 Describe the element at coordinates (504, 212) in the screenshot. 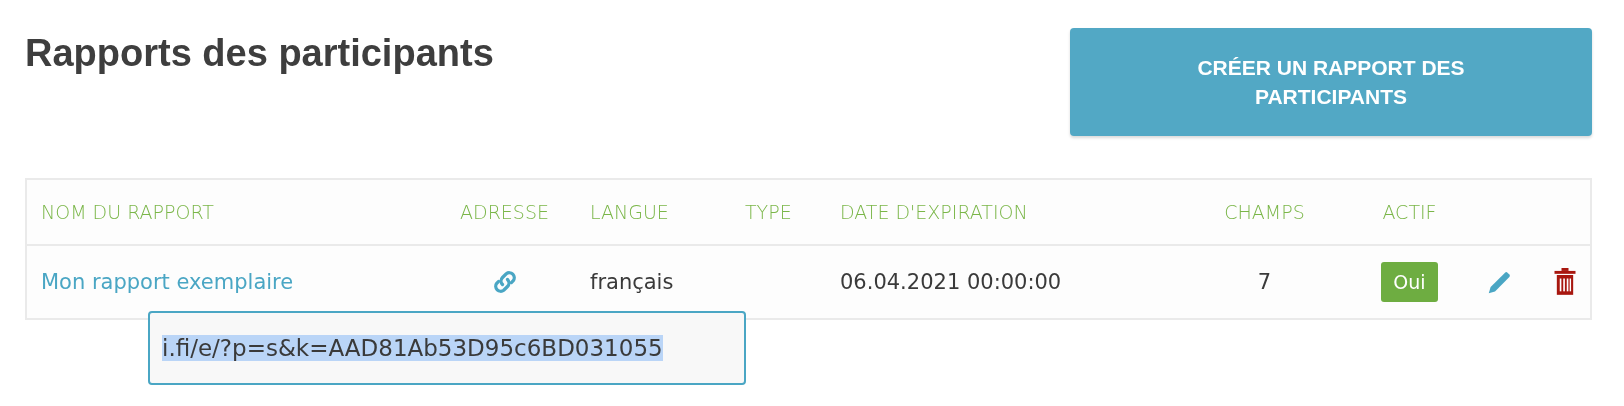

I see `column-header: ADRESSE` at that location.